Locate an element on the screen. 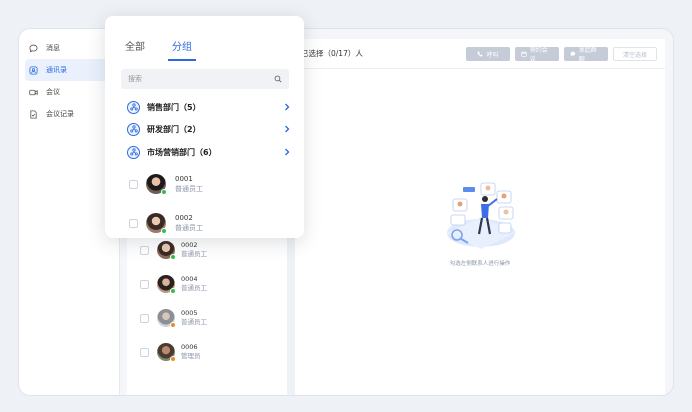  call-button-label: 呼叫 is located at coordinates (492, 55).